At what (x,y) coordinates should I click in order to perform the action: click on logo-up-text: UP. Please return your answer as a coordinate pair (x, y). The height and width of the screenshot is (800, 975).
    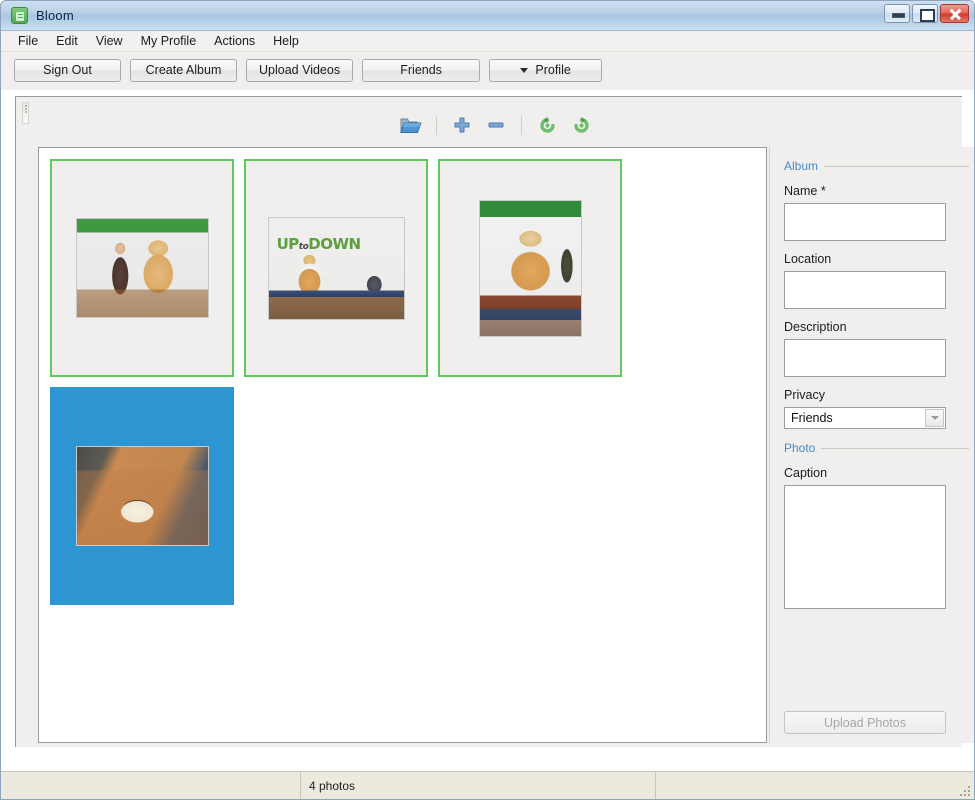
    Looking at the image, I should click on (288, 243).